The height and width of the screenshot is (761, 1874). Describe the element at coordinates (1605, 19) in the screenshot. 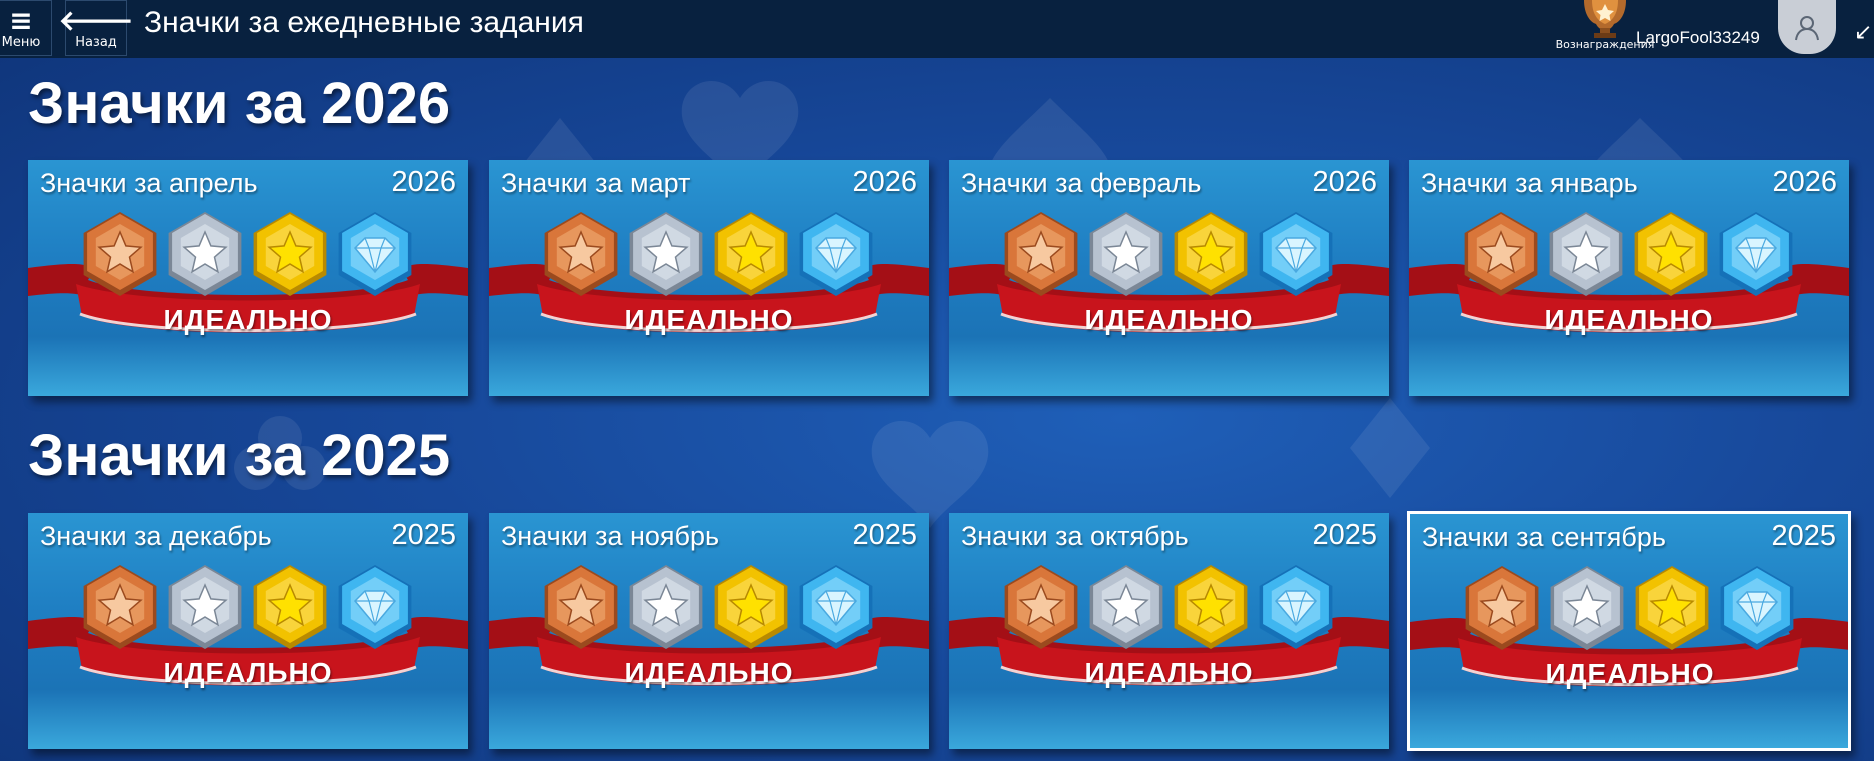

I see `trophy-icon` at that location.